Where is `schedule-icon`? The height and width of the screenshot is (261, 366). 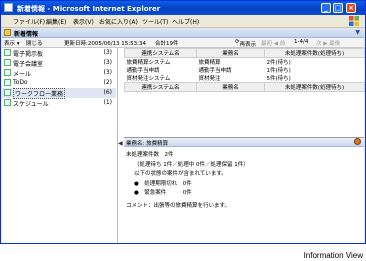 schedule-icon is located at coordinates (7, 102).